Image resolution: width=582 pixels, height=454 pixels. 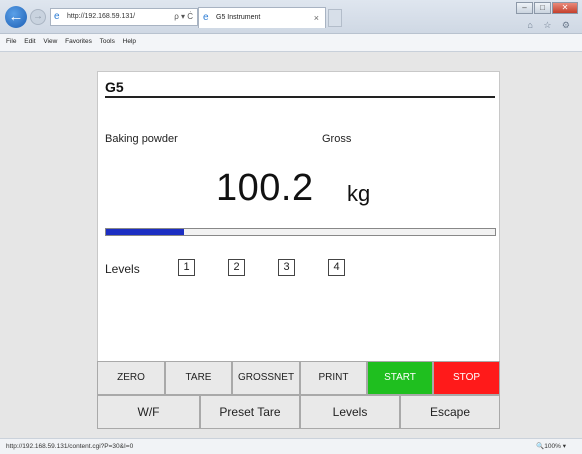 I want to click on page-title: G5, so click(x=114, y=87).